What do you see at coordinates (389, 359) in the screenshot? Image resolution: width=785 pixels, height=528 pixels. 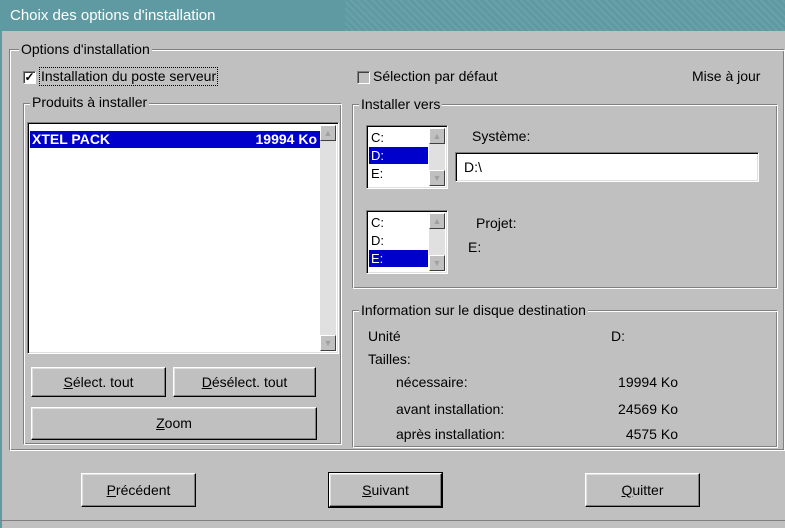 I see `sizes-label: Tailles:` at bounding box center [389, 359].